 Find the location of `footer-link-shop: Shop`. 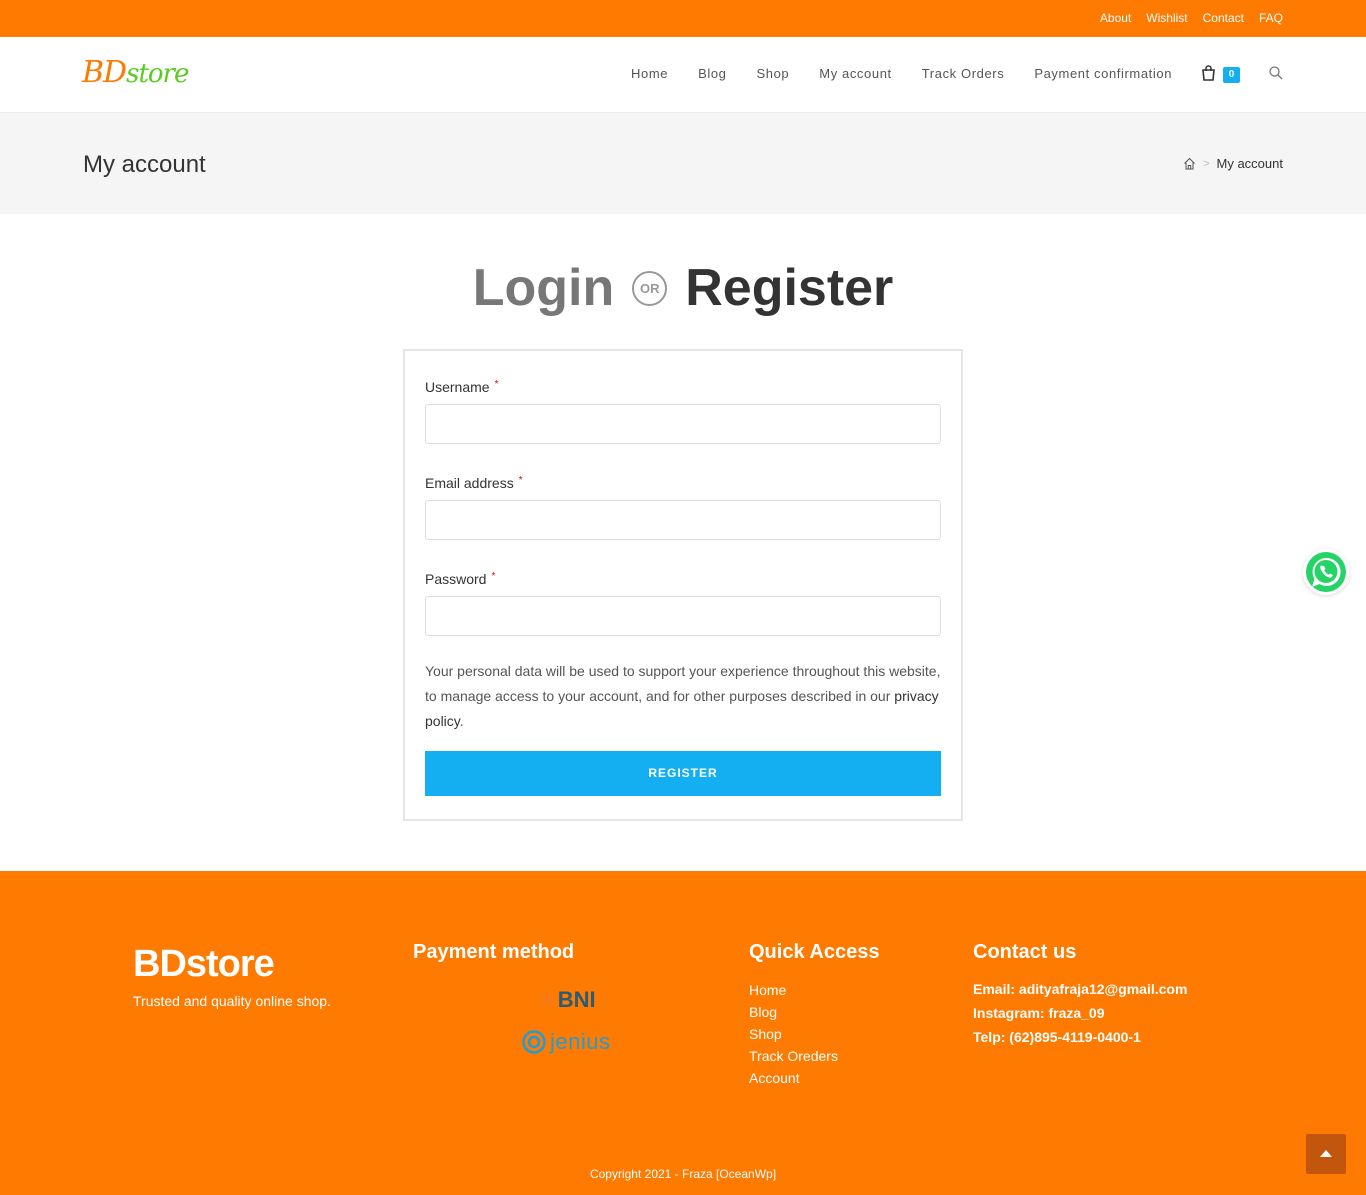

footer-link-shop: Shop is located at coordinates (793, 1034).